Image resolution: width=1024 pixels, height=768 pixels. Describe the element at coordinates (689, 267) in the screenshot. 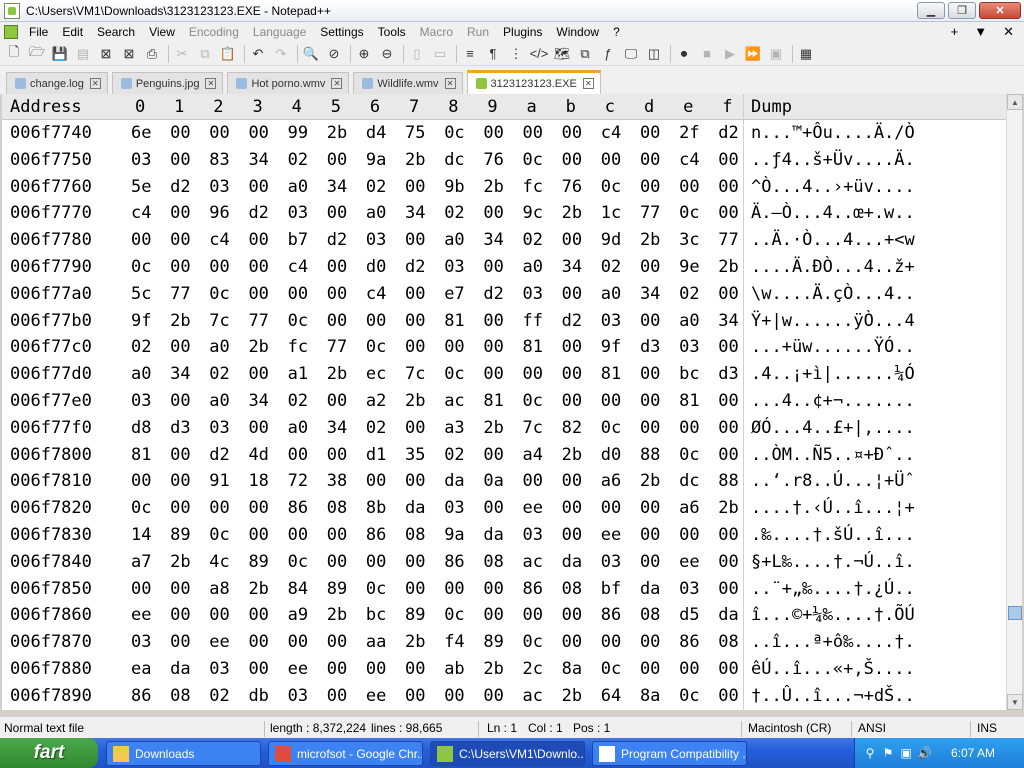

I see `hex-byte: 9e` at that location.